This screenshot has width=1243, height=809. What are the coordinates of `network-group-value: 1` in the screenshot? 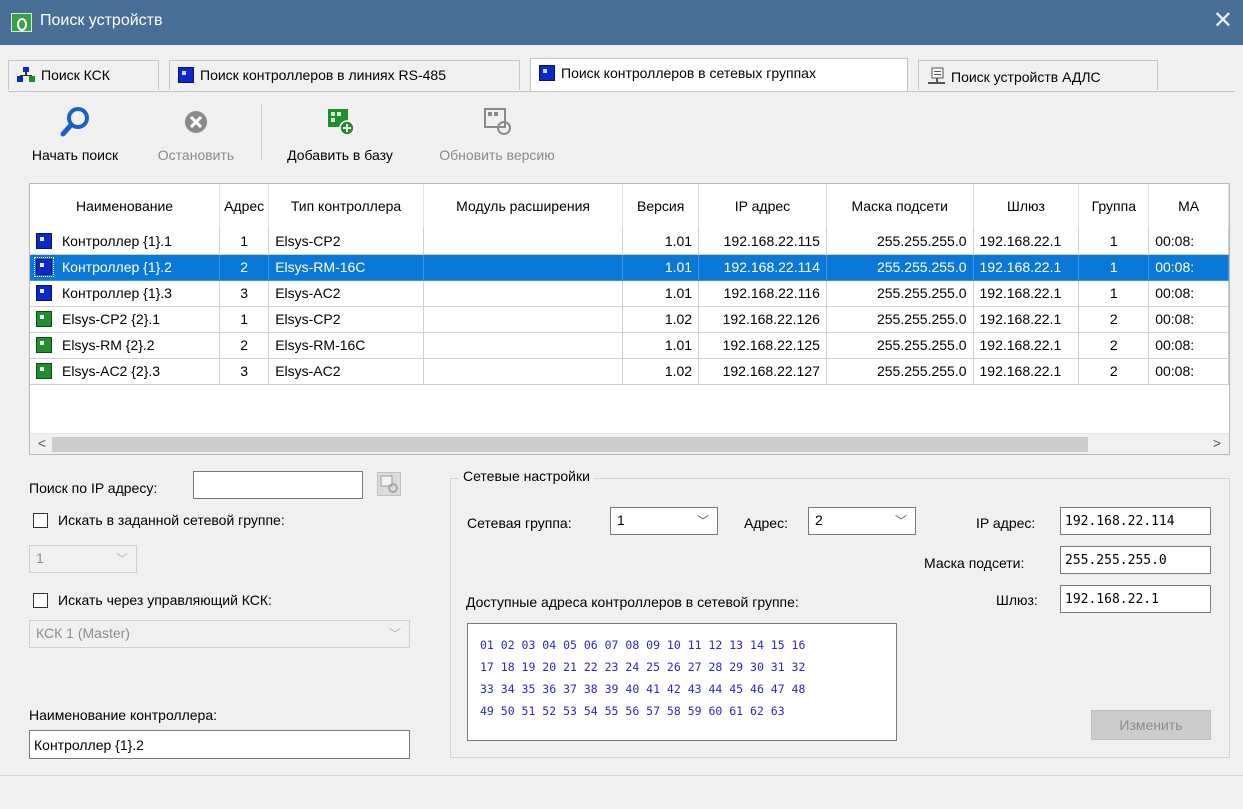 It's located at (621, 520).